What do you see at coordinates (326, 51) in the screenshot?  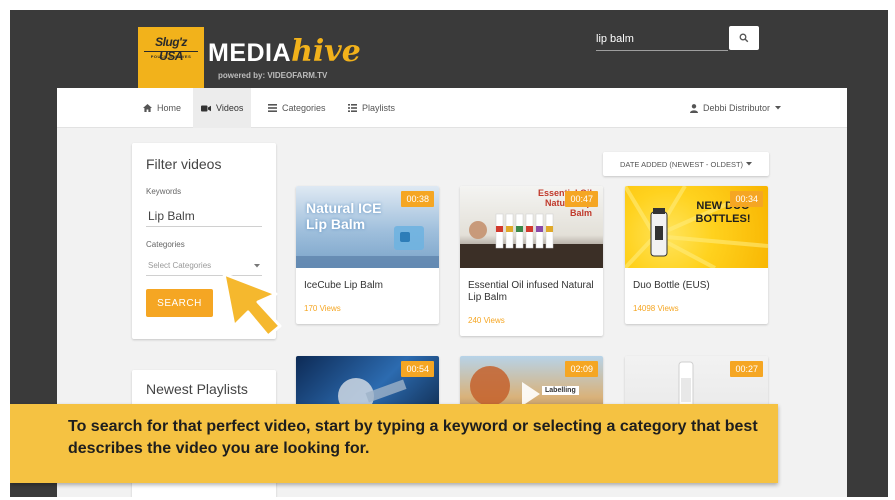 I see `logo-hive-text: hive` at bounding box center [326, 51].